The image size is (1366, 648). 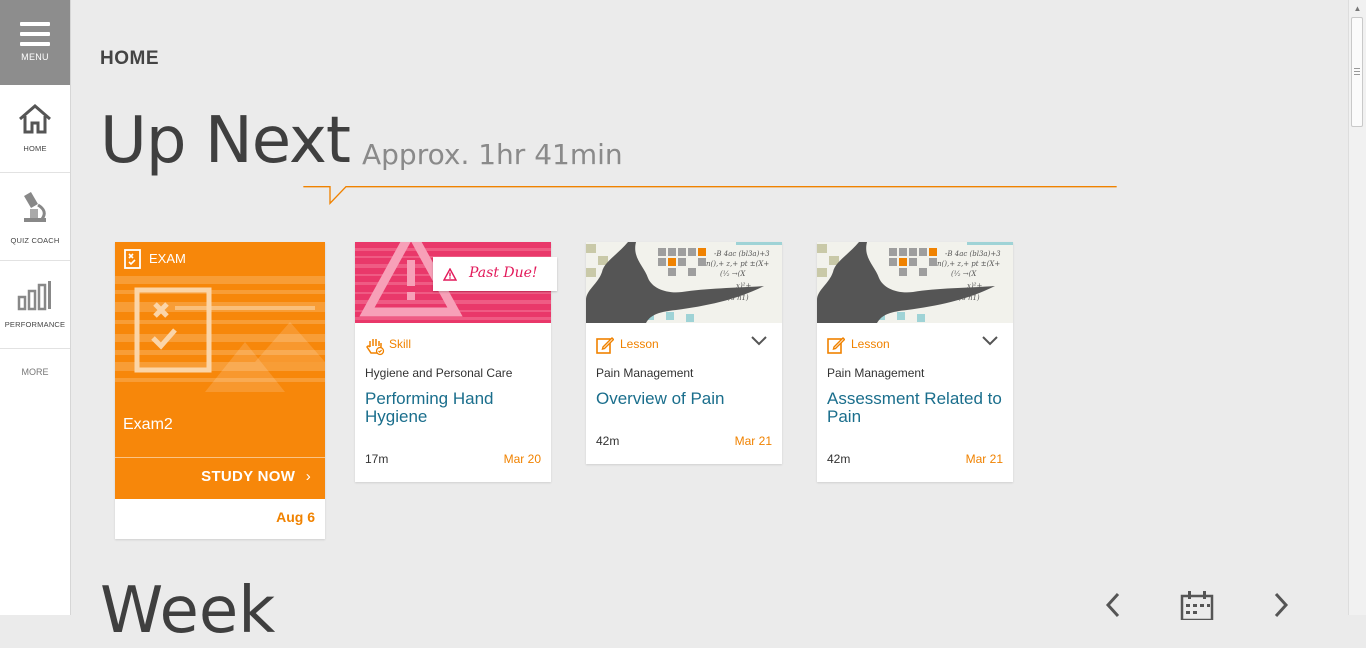 What do you see at coordinates (132, 259) in the screenshot?
I see `exam-icon` at bounding box center [132, 259].